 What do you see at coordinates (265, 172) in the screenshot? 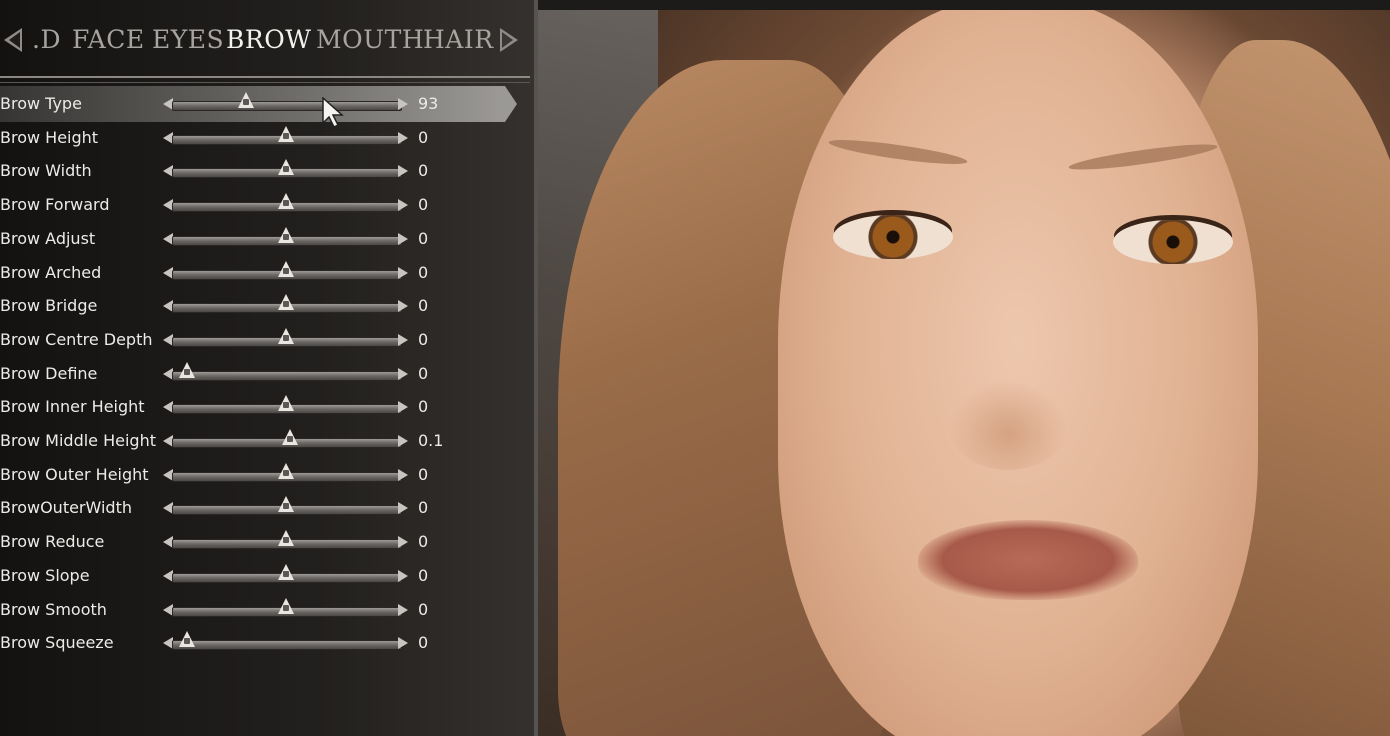
I see `slider-row: Brow Width 0` at bounding box center [265, 172].